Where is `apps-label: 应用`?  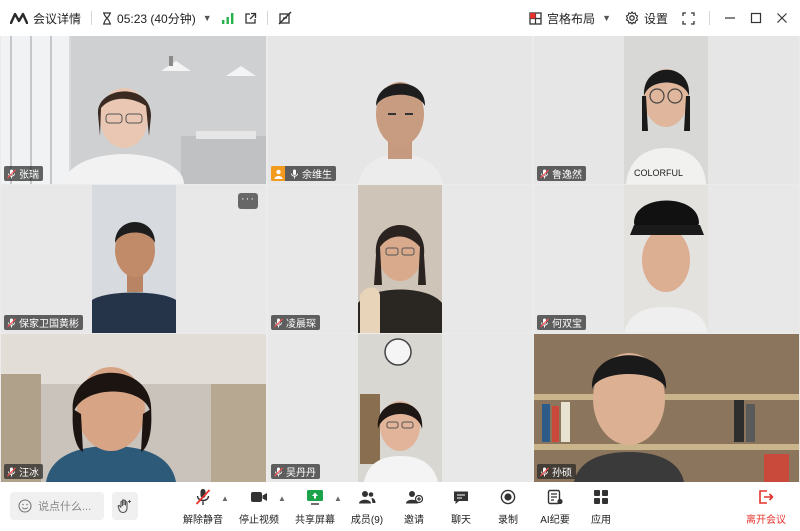 apps-label: 应用 is located at coordinates (601, 520).